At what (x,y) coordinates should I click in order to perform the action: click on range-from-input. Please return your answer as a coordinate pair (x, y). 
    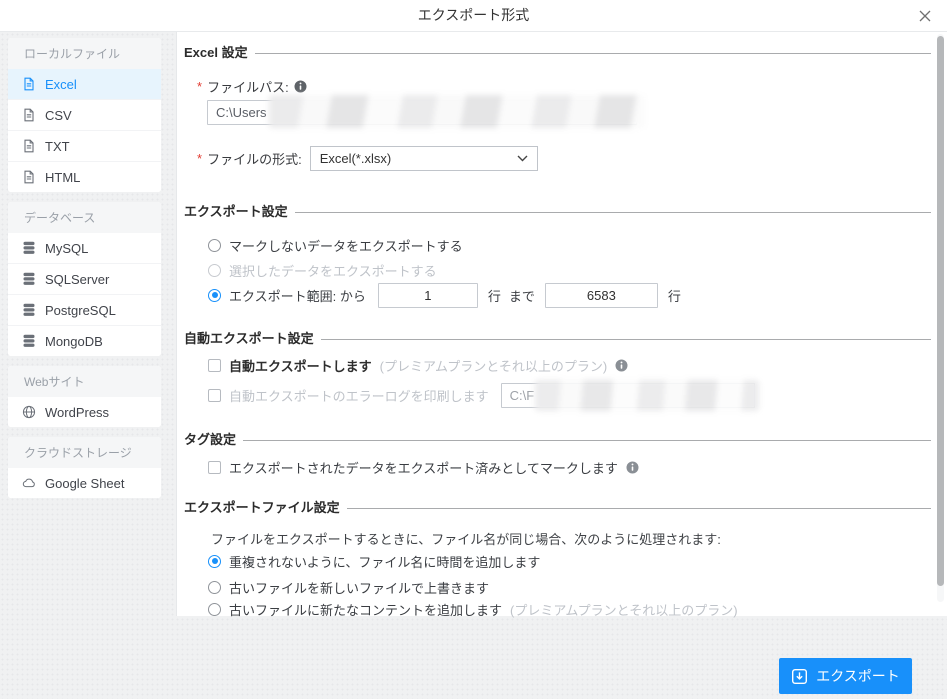
    Looking at the image, I should click on (427, 295).